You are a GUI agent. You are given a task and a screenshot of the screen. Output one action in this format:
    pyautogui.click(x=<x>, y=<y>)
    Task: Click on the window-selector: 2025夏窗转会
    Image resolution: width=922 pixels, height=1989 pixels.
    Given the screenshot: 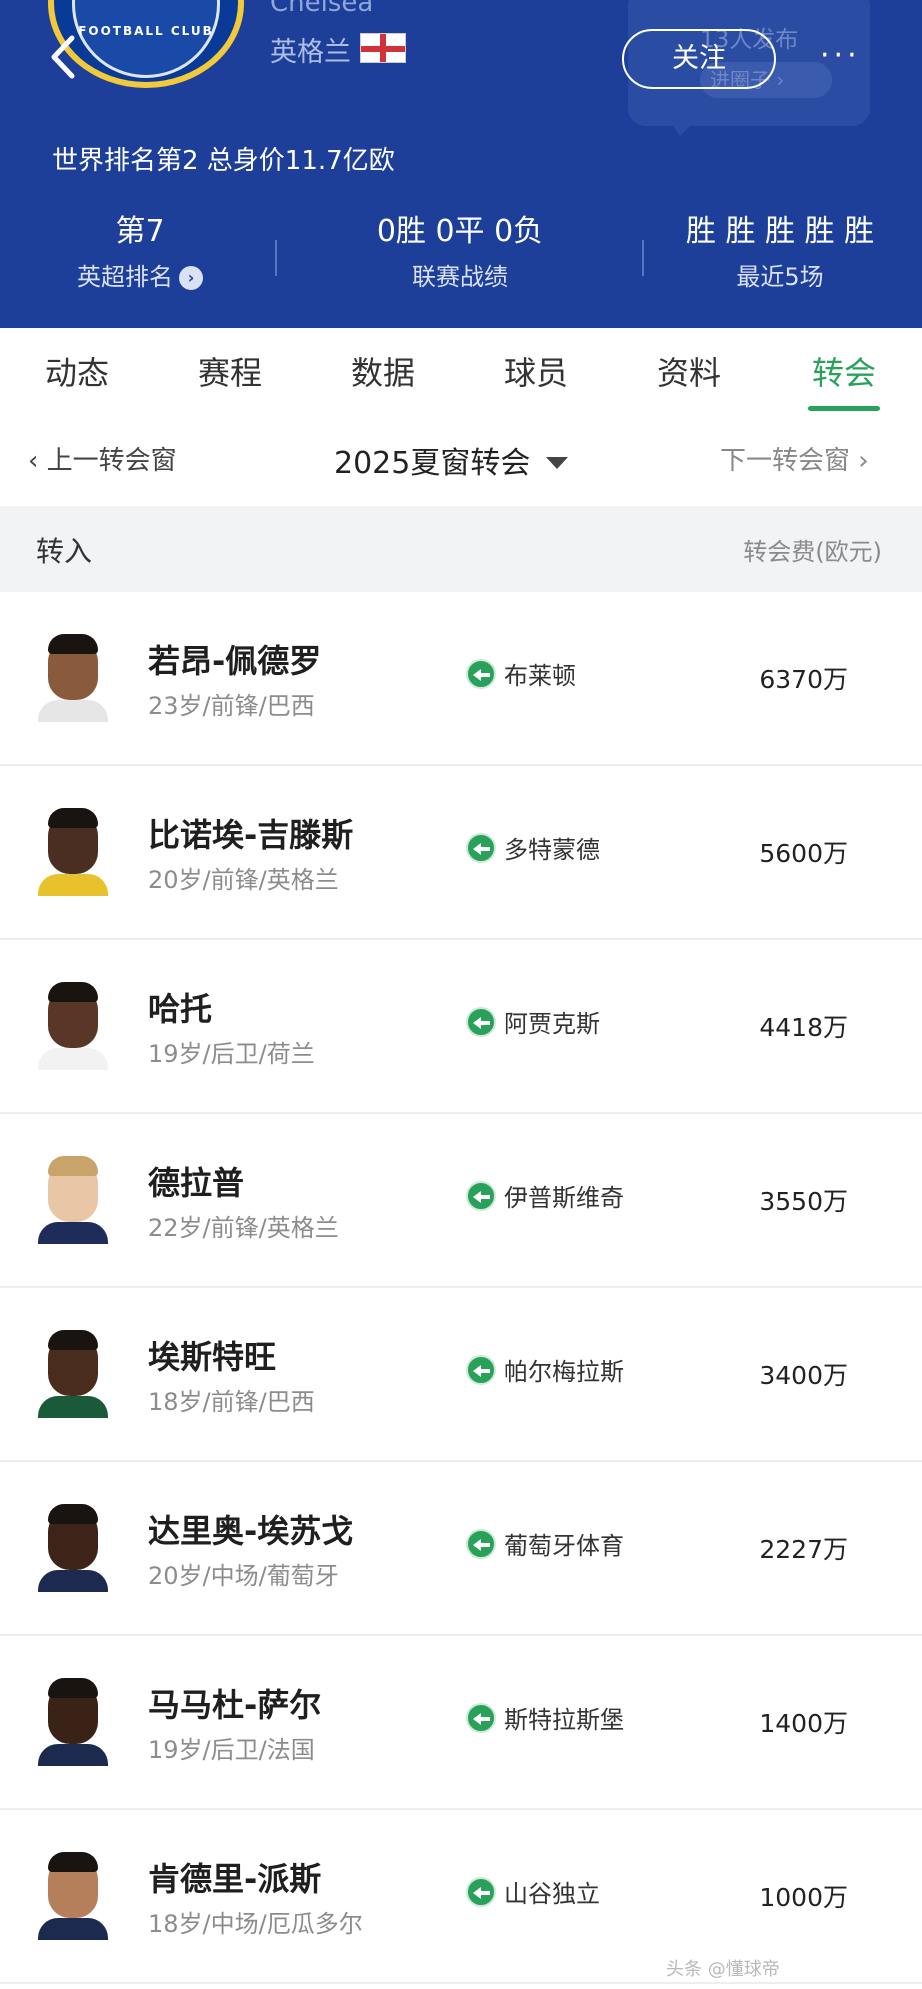 What is the action you would take?
    pyautogui.click(x=451, y=460)
    